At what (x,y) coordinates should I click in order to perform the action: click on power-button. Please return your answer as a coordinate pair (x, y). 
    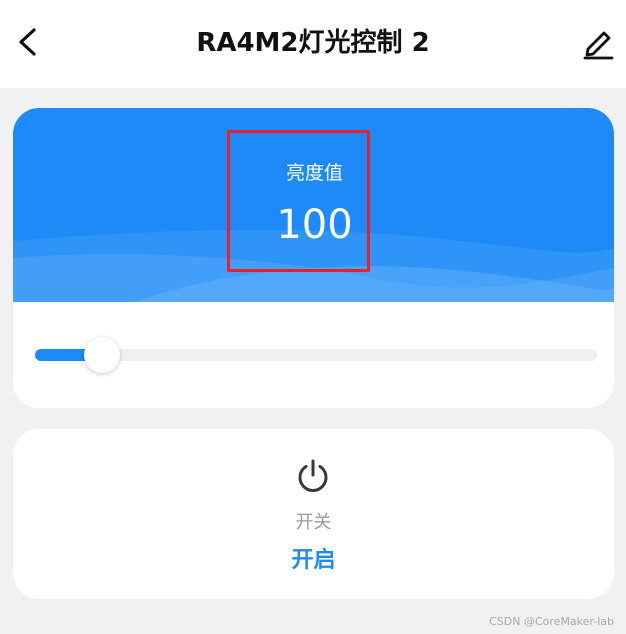
    Looking at the image, I should click on (313, 476).